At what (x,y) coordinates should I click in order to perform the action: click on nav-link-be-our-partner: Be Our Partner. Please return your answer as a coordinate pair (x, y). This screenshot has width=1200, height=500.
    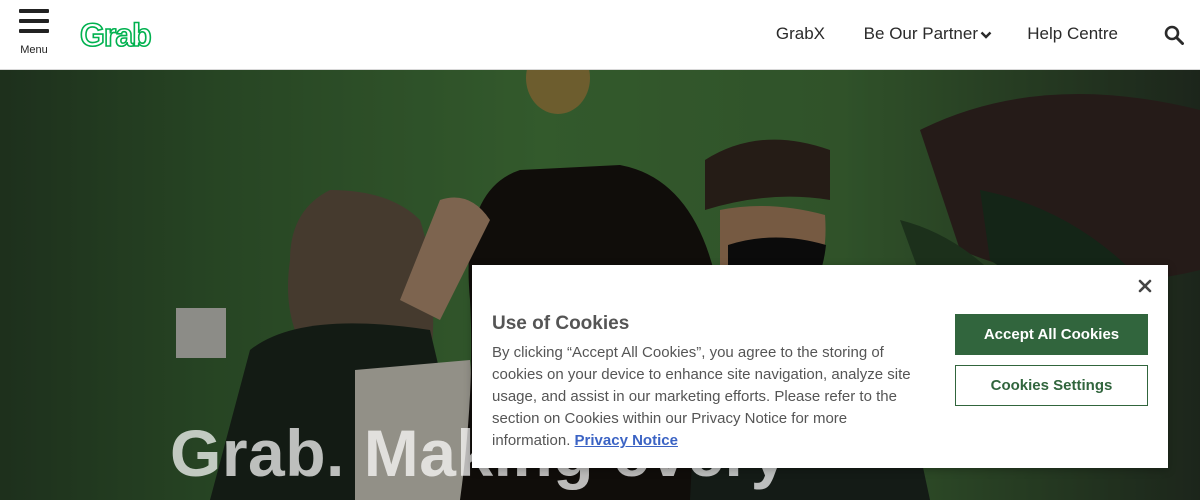
    Looking at the image, I should click on (928, 34).